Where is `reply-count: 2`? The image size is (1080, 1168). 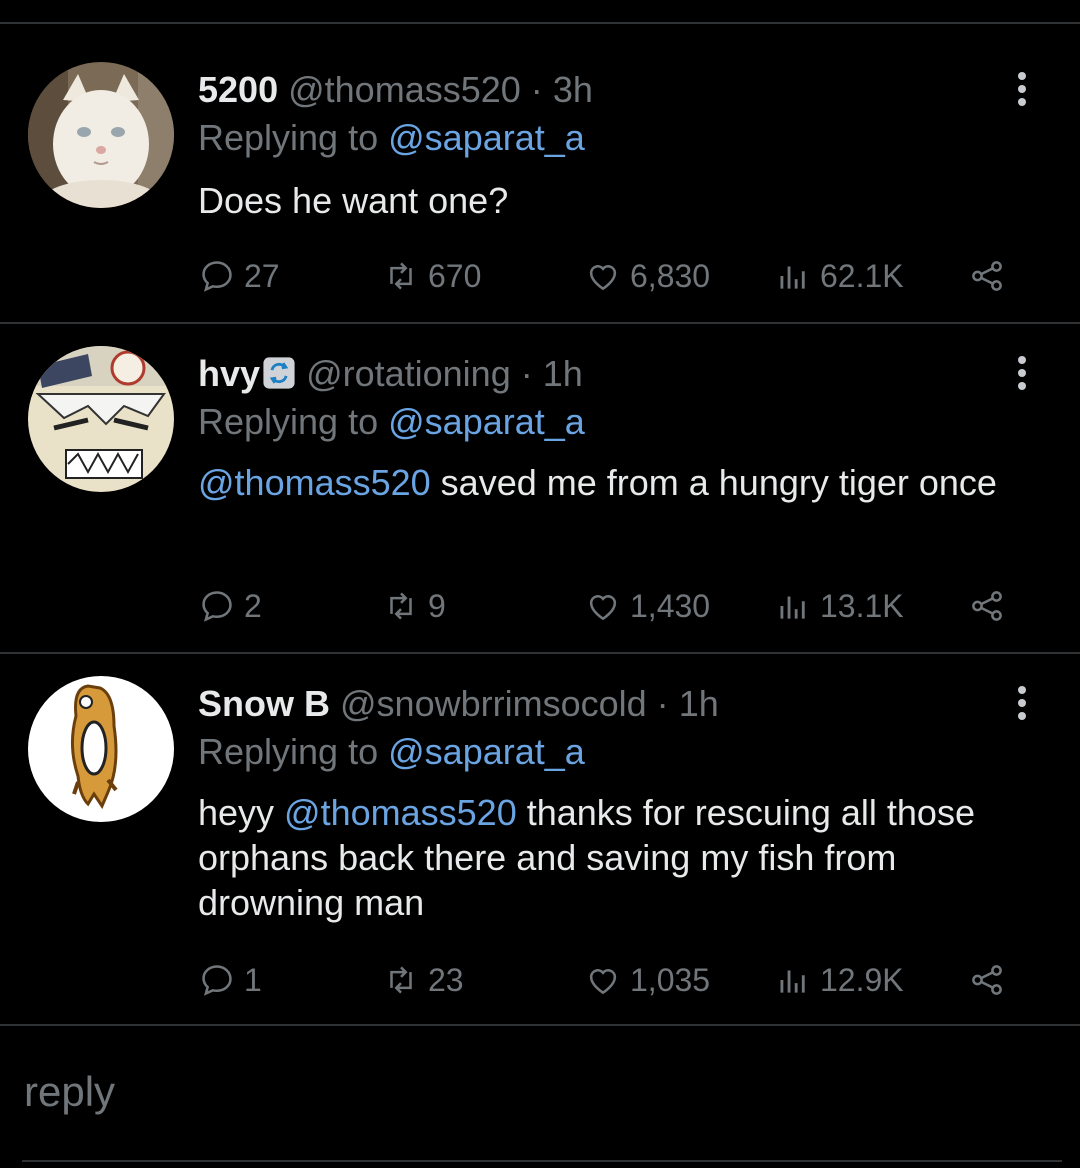 reply-count: 2 is located at coordinates (253, 605).